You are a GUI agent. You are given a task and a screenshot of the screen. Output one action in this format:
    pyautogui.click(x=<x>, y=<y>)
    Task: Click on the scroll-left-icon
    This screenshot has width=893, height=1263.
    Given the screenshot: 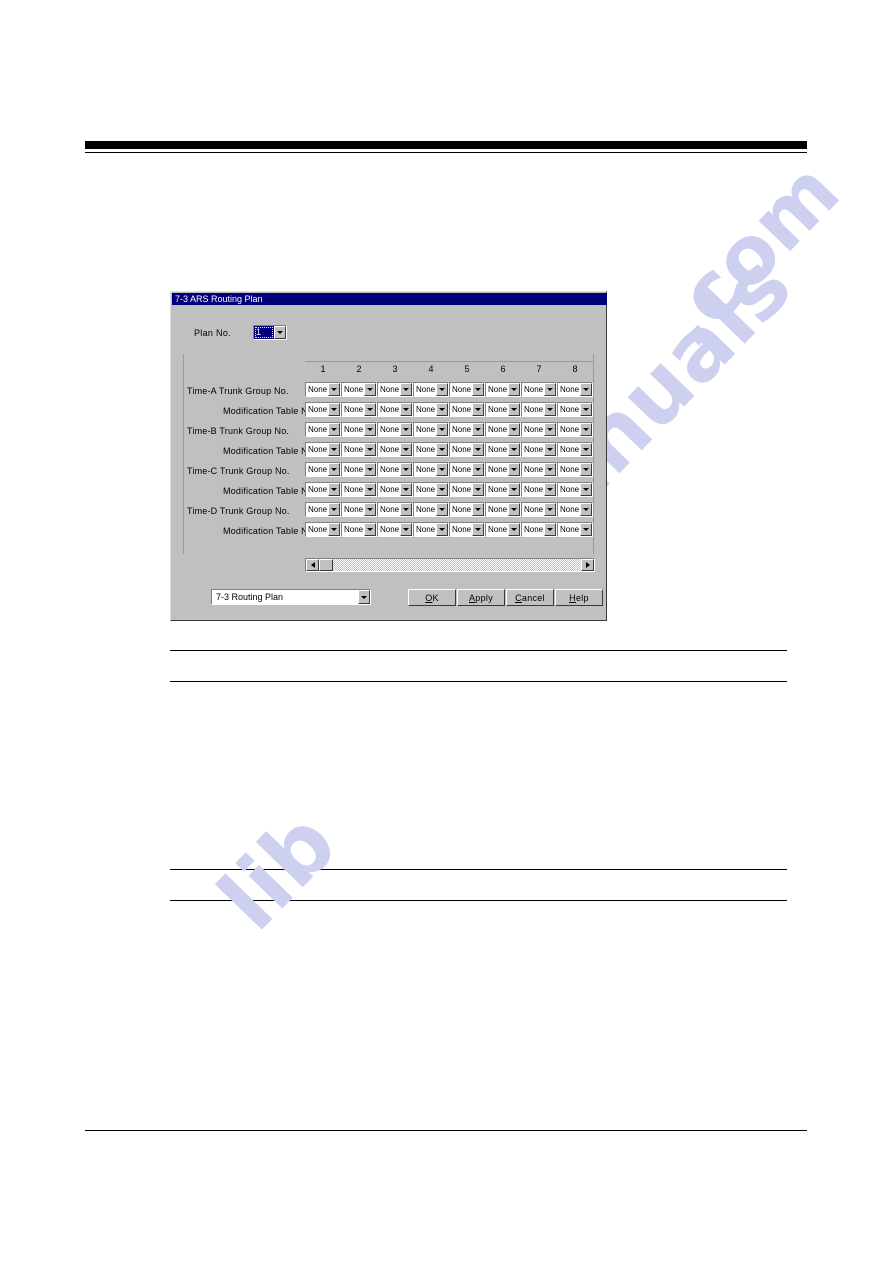 What is the action you would take?
    pyautogui.click(x=312, y=565)
    